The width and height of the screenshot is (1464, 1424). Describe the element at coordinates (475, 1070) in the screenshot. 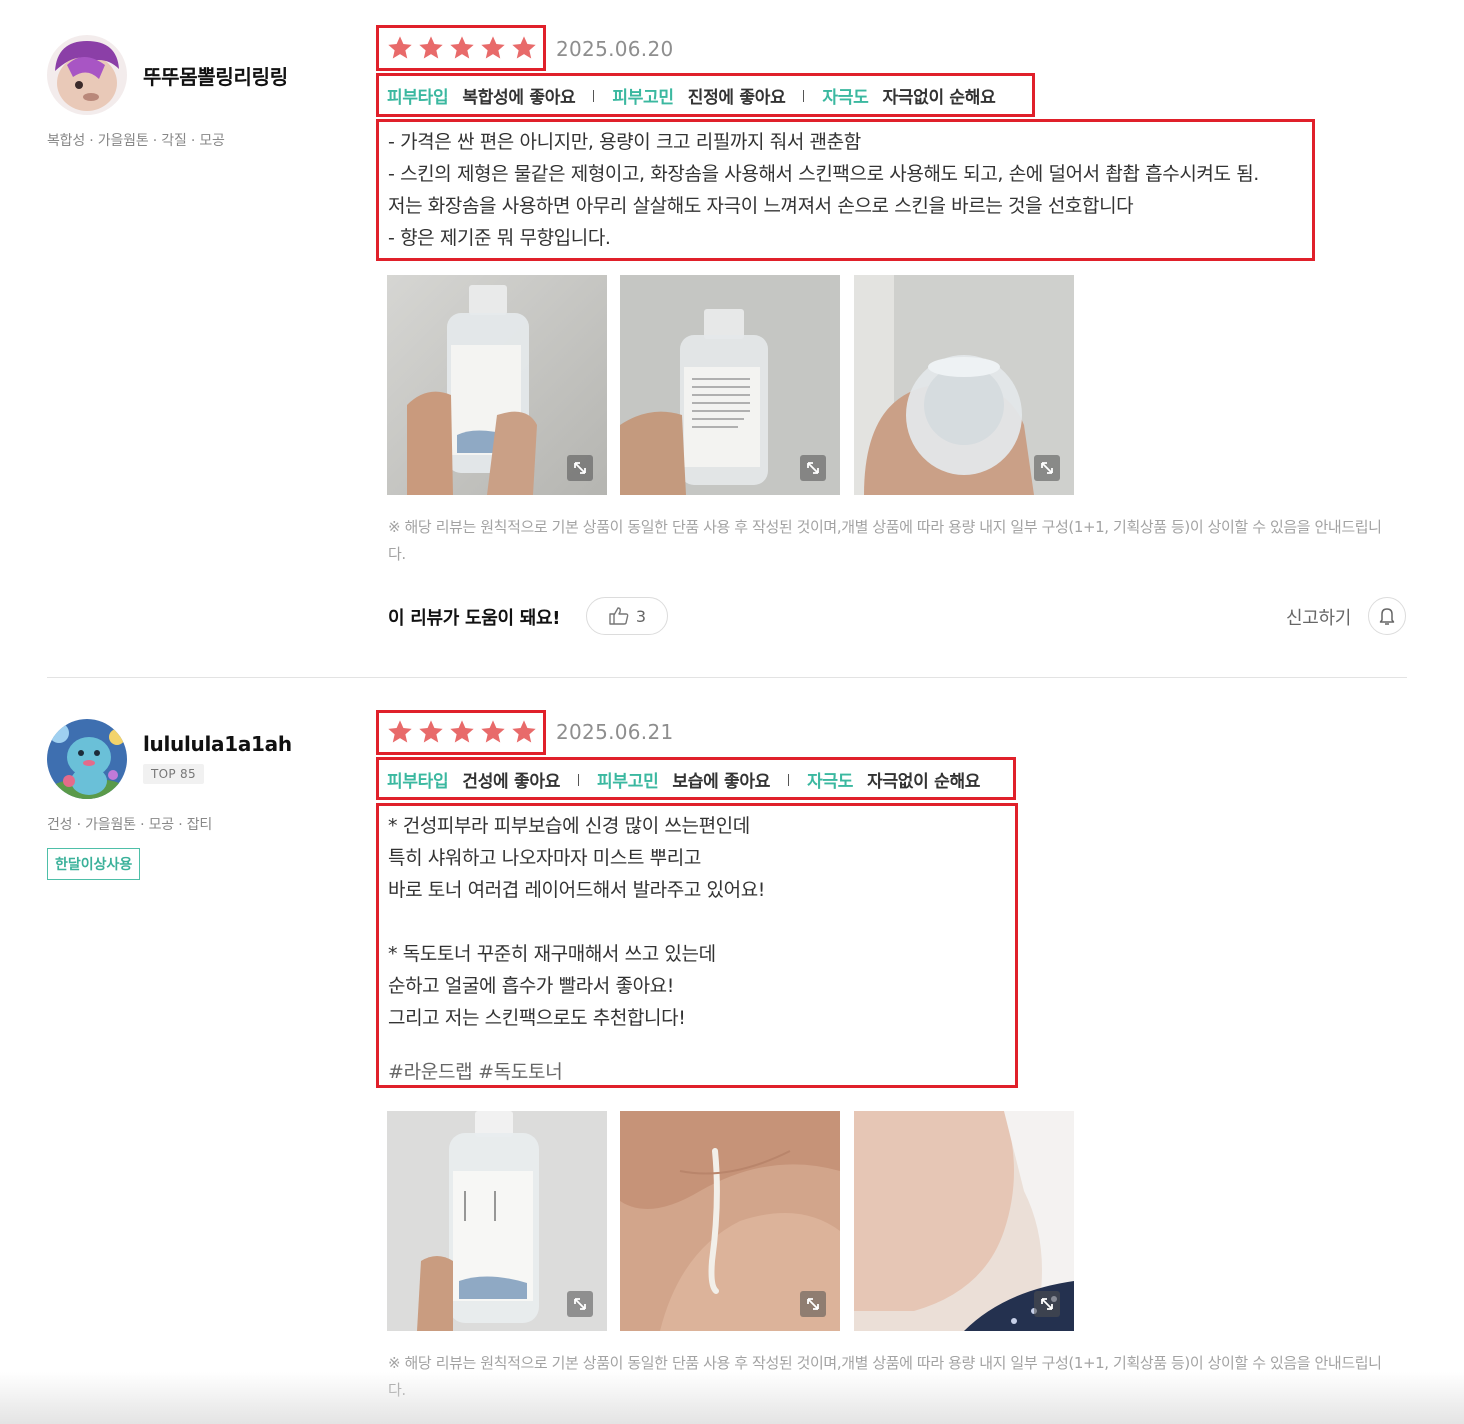

I see `review-hashtags: #라운드랩 #독도토너` at that location.